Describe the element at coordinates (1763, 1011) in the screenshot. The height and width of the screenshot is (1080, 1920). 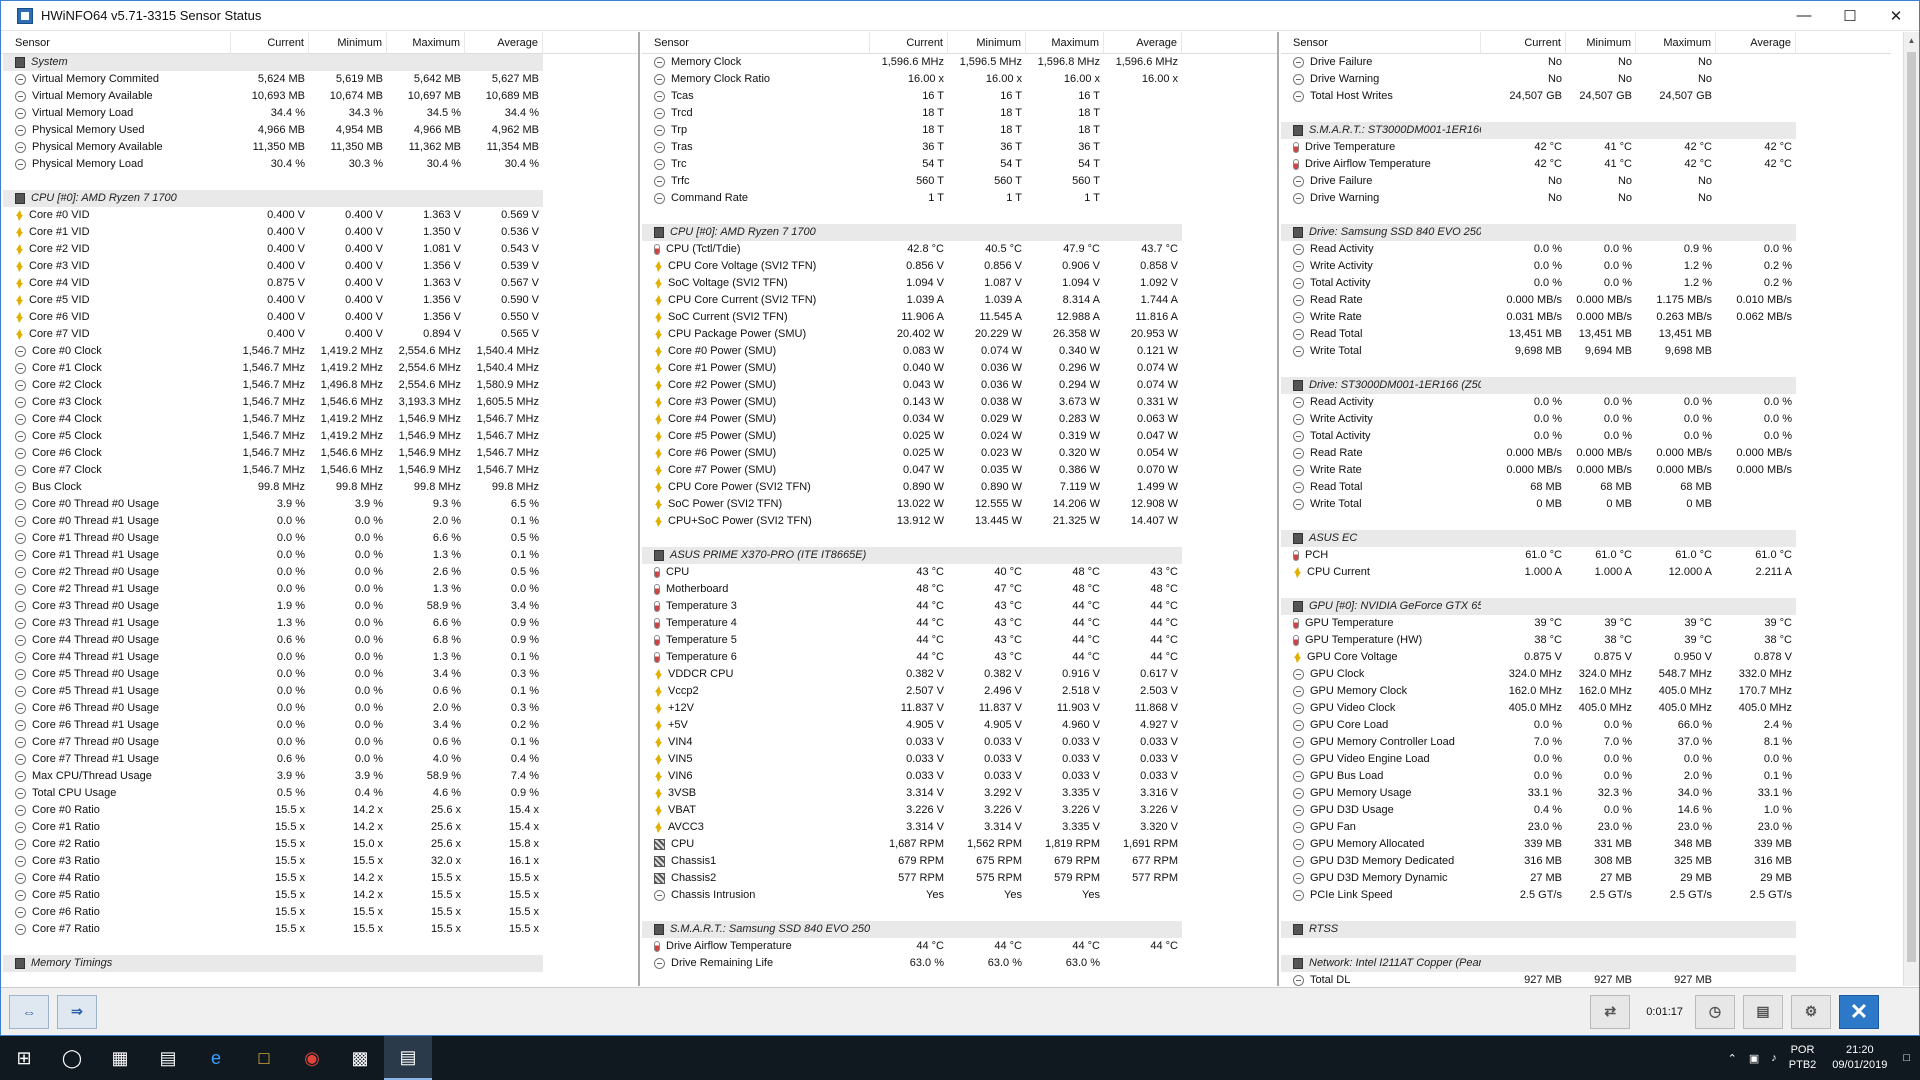
I see `logging-icon: ▤` at that location.